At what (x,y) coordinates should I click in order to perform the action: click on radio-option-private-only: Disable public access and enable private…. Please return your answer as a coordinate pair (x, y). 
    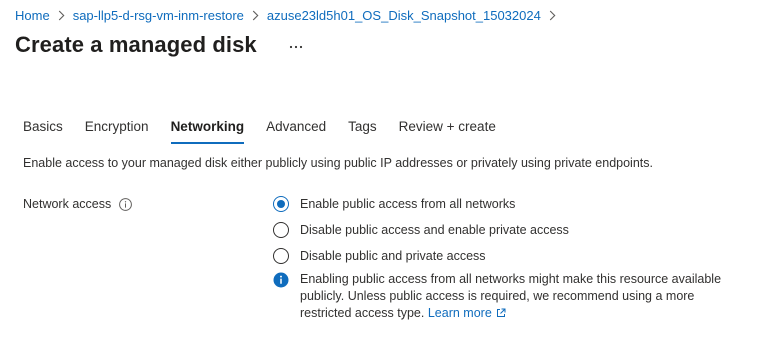
    Looking at the image, I should click on (421, 230).